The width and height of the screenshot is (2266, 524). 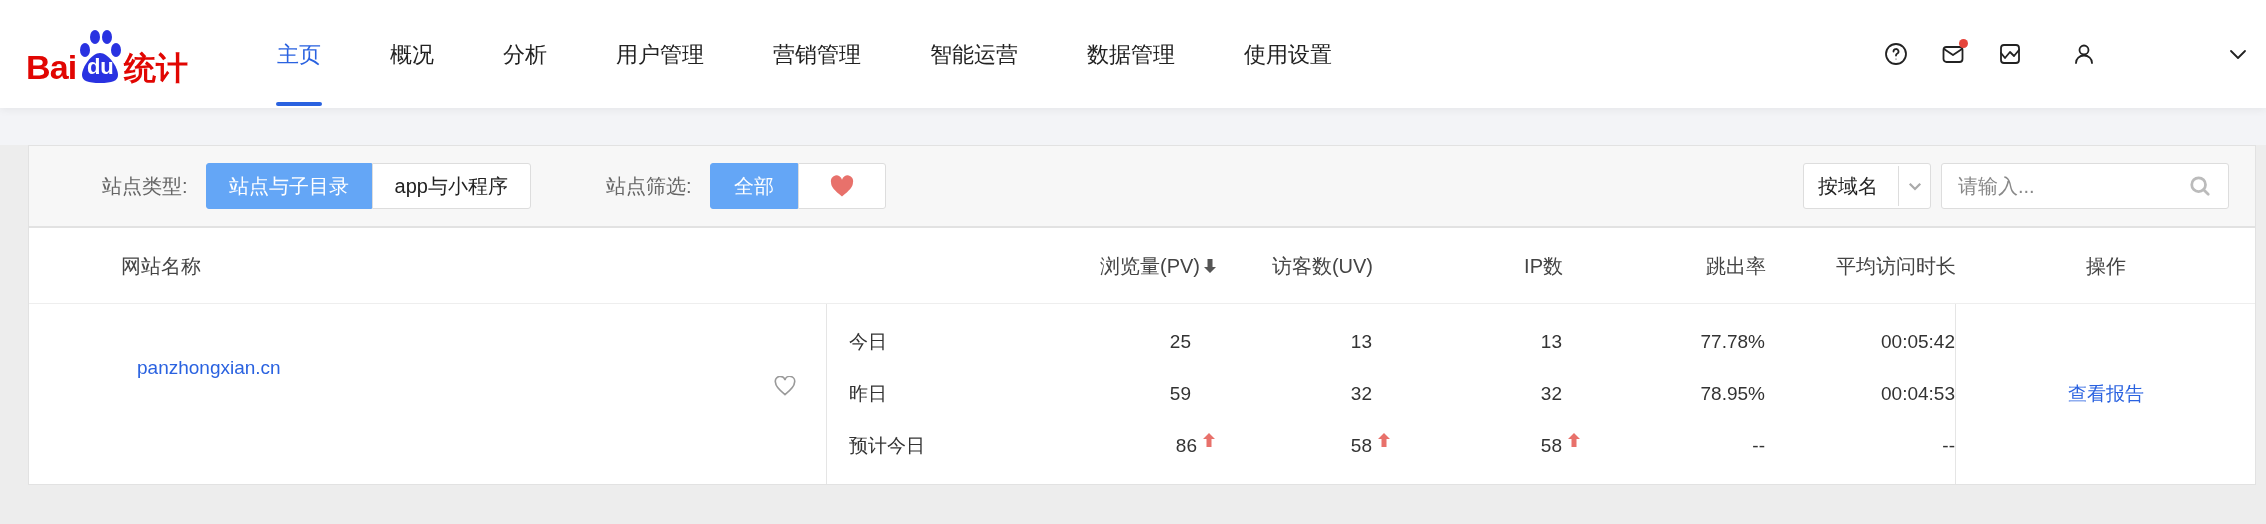 What do you see at coordinates (1210, 265) in the screenshot?
I see `sort-down-icon` at bounding box center [1210, 265].